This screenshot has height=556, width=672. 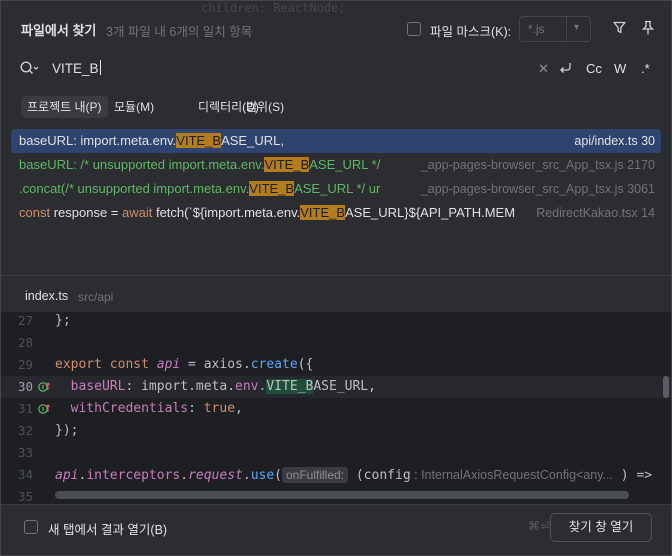 I want to click on code-text: (config, so click(x=379, y=475).